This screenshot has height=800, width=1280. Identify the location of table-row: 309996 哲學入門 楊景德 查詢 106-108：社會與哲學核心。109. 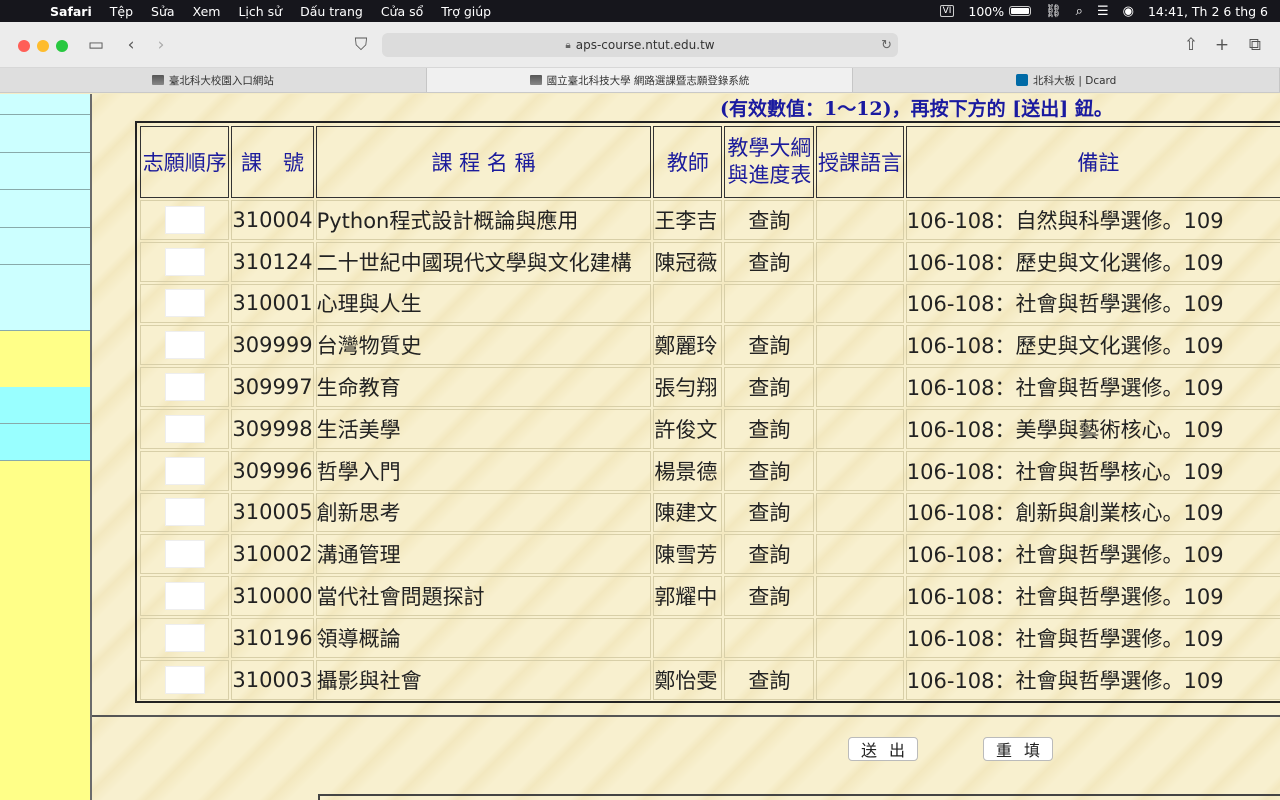
(710, 470).